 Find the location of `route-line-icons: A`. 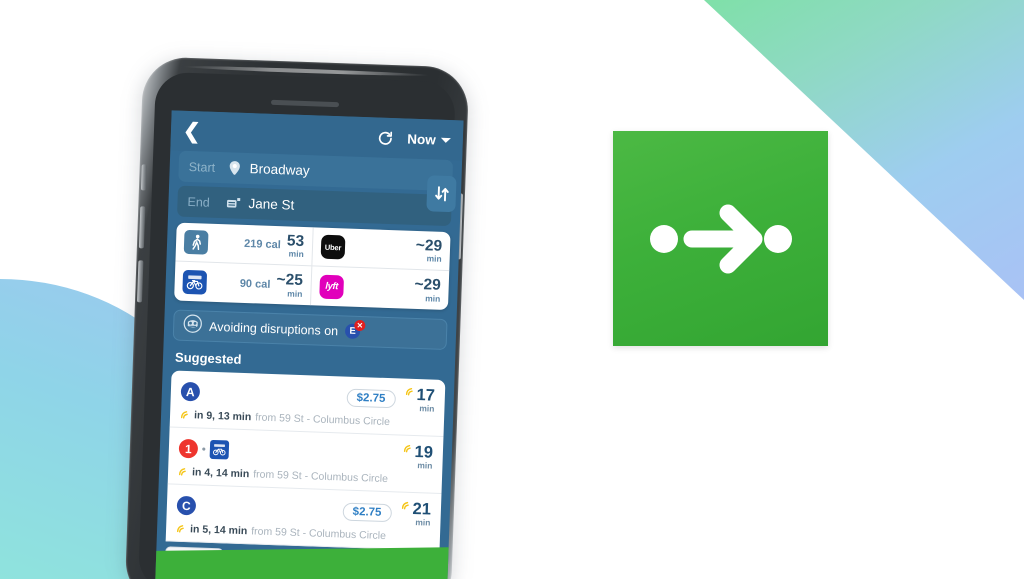

route-line-icons: A is located at coordinates (190, 391).